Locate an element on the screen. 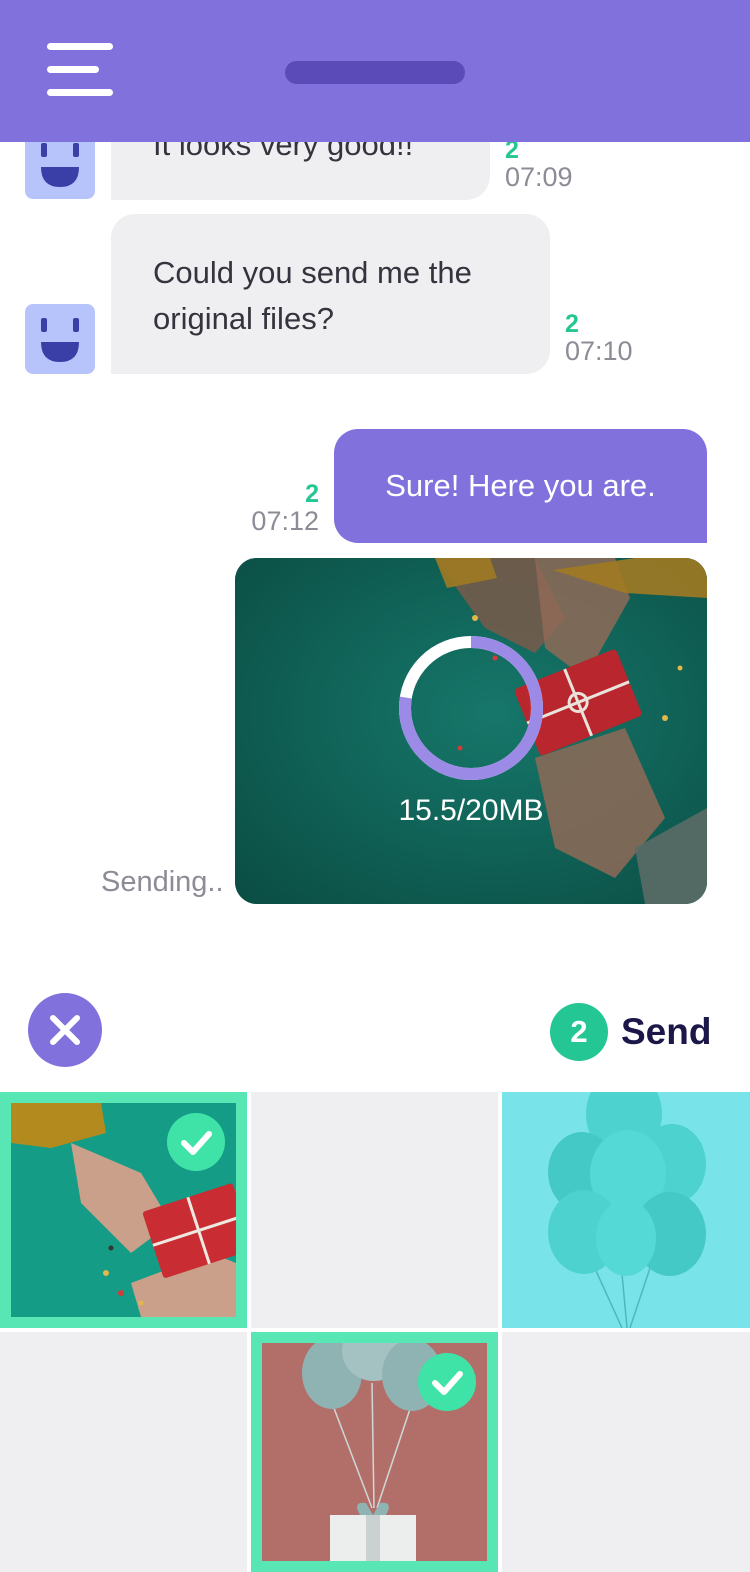 The width and height of the screenshot is (750, 1572). message-bubble-outgoing: Sure! Here you are. is located at coordinates (520, 486).